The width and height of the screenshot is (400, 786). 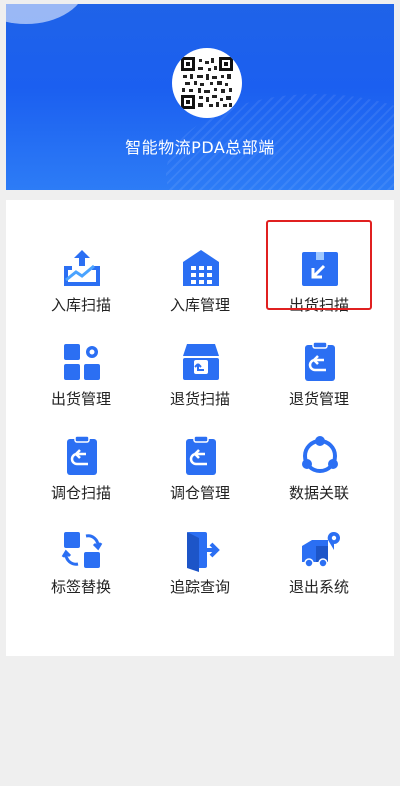 What do you see at coordinates (199, 305) in the screenshot?
I see `menu-item-label: 入库管理` at bounding box center [199, 305].